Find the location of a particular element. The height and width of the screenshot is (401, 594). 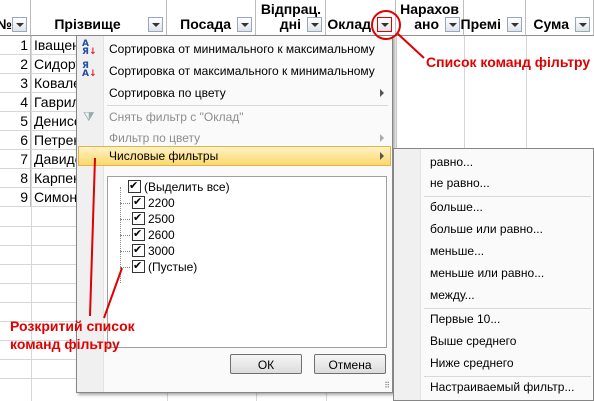

annotation-filter-list: Список команд фільтру is located at coordinates (508, 62).